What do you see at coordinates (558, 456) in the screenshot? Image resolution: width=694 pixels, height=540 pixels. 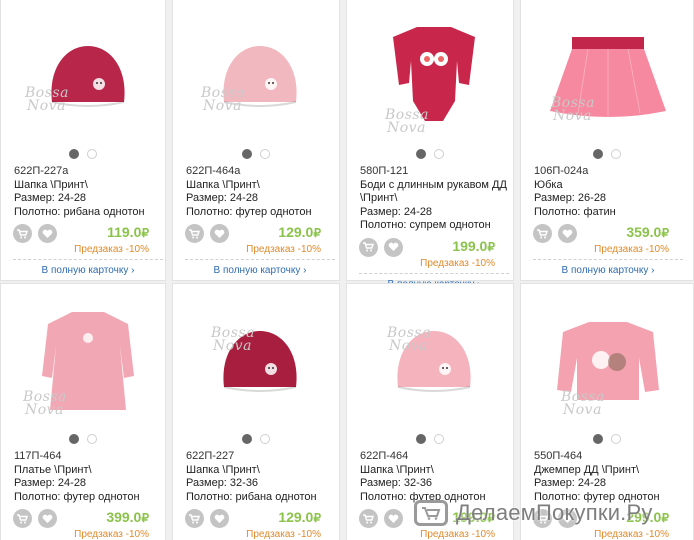 I see `product-code: 550П-464` at bounding box center [558, 456].